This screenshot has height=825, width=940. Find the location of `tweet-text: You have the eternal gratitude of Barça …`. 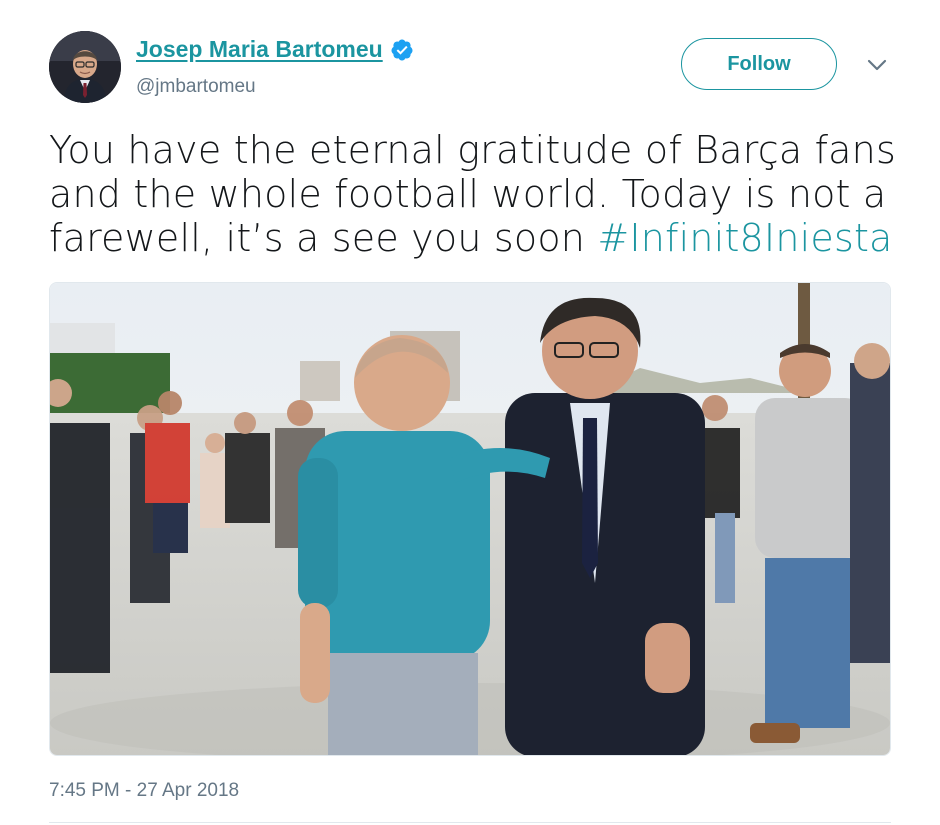

tweet-text: You have the eternal gratitude of Barça … is located at coordinates (479, 194).